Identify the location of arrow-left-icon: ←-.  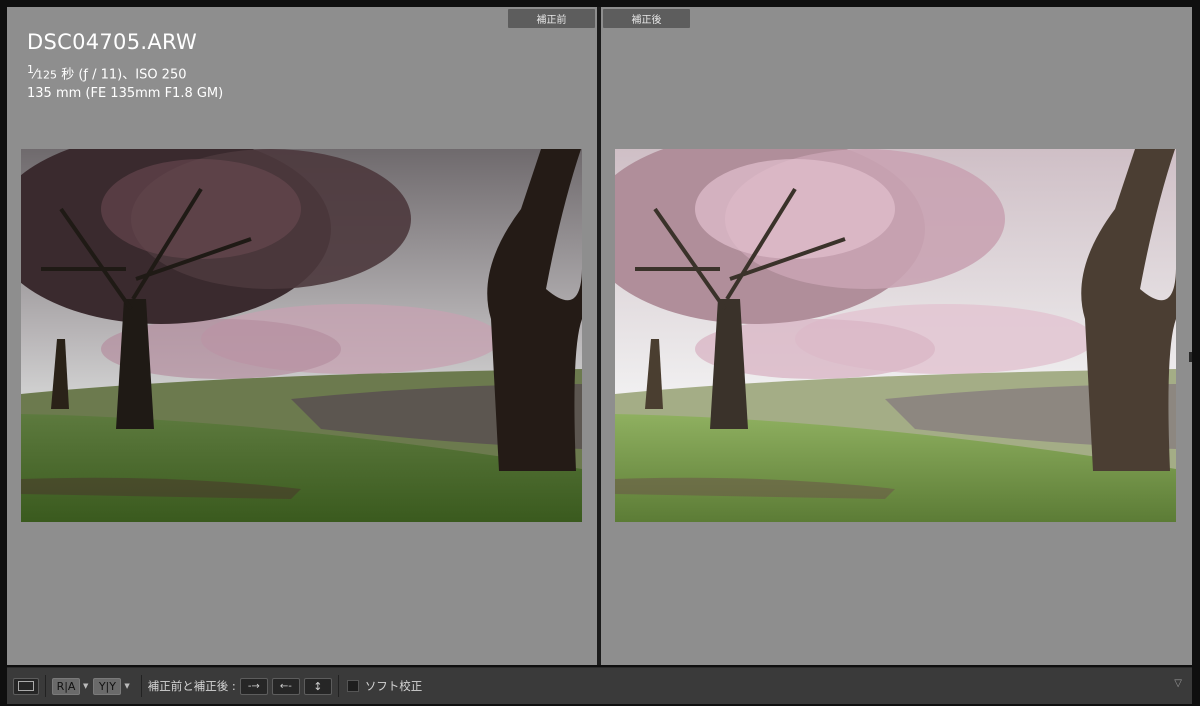
(285, 686).